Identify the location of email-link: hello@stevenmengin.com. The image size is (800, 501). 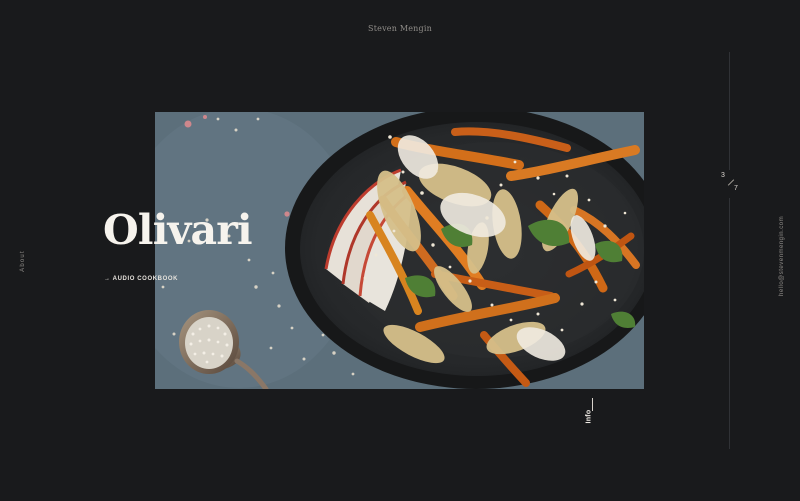
(782, 256).